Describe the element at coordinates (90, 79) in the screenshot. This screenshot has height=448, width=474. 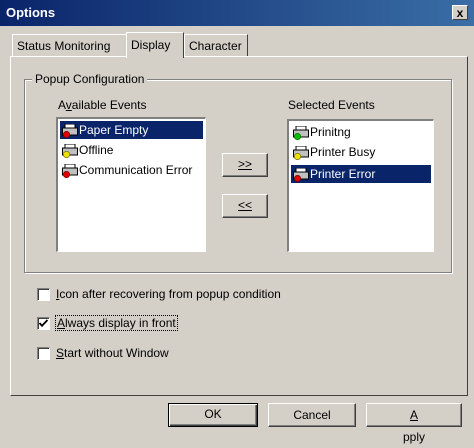
I see `group-label: Popup Configuration` at that location.